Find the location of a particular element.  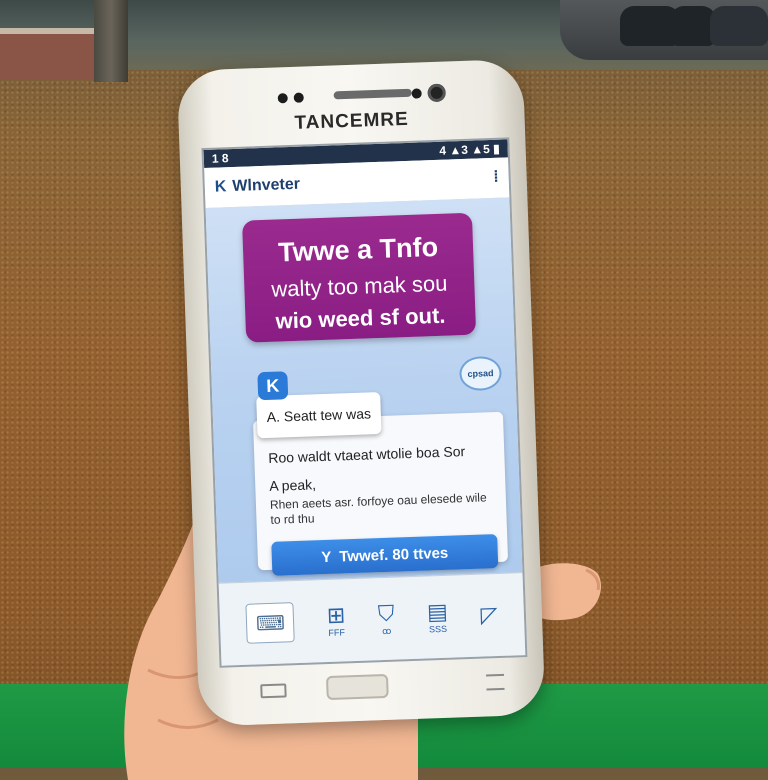

background-wall-trim is located at coordinates (50, 31).